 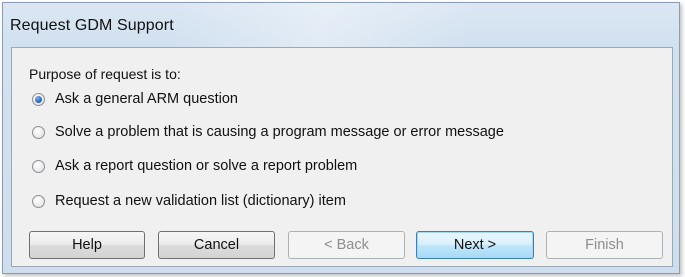 What do you see at coordinates (346, 245) in the screenshot?
I see `back-button: < Back` at bounding box center [346, 245].